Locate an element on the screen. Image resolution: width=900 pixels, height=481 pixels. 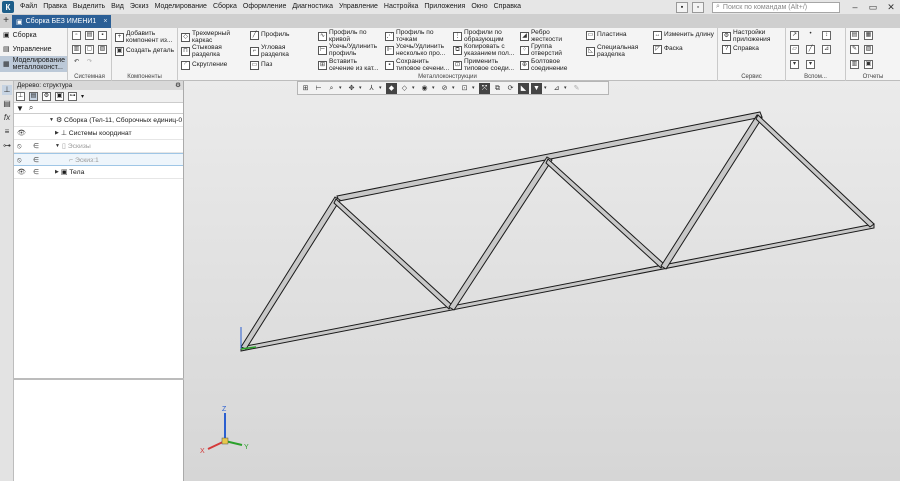
tree-item-sketch-1: ⦸ ∈ ⌐ Эскиз:1 is located at coordinates (98, 159).